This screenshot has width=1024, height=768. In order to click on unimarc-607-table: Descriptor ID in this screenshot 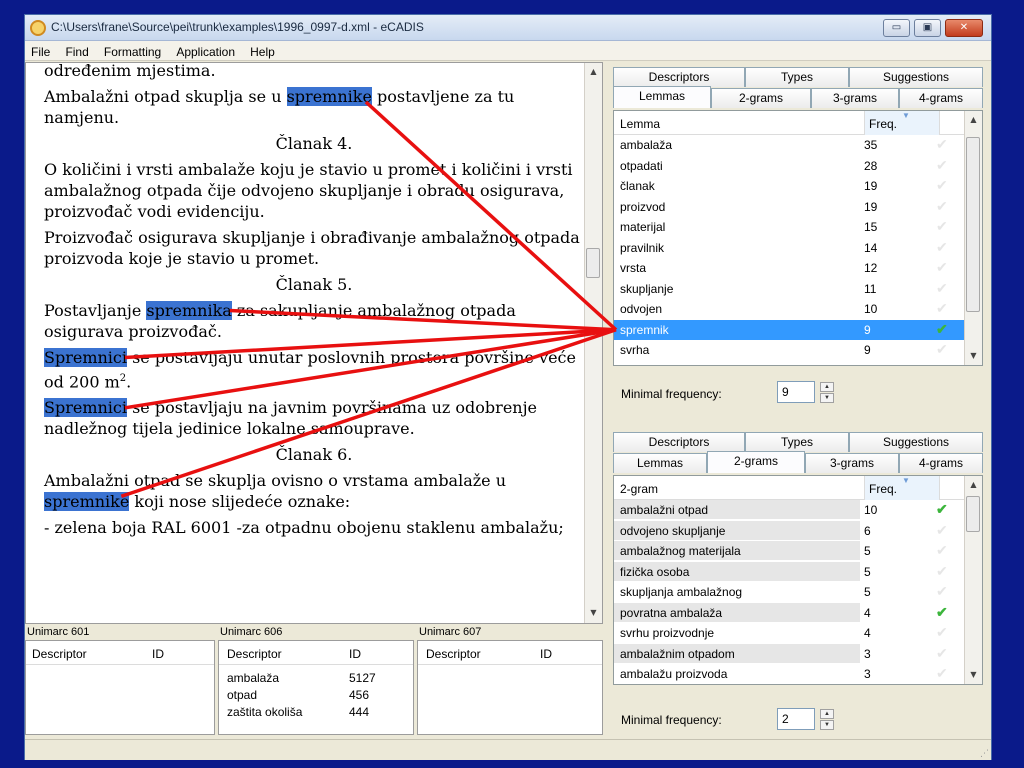, I will do `click(510, 687)`.